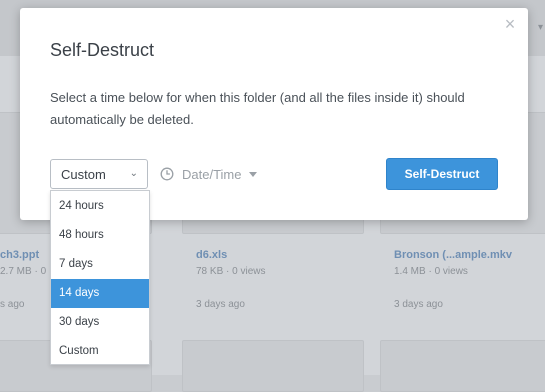  I want to click on file-meta: 1.4 MB · 0 views, so click(431, 271).